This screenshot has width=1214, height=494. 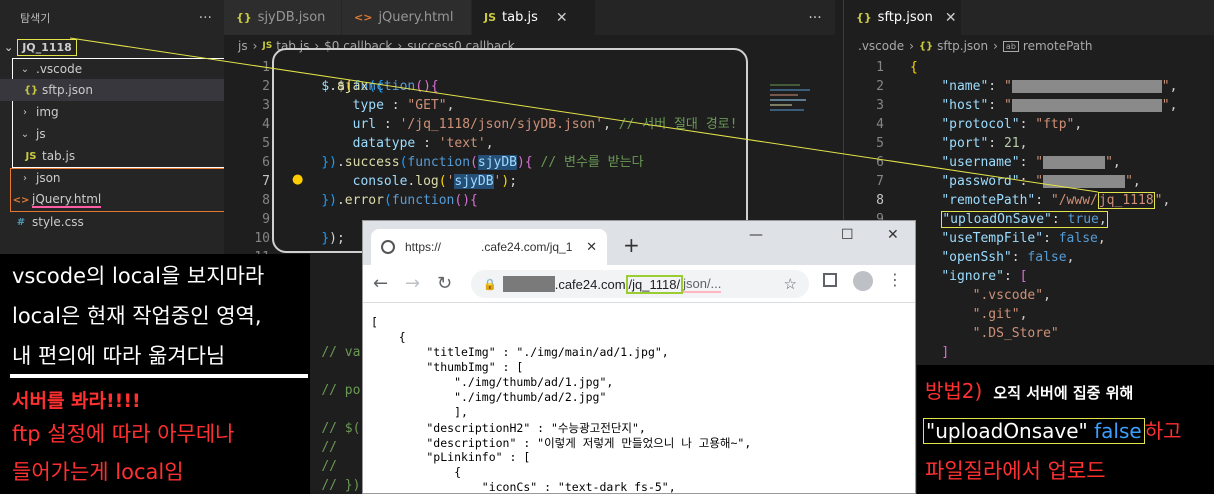 I want to click on browser-tab: https:// .cafe24.com/jq_1 ✕, so click(x=489, y=247).